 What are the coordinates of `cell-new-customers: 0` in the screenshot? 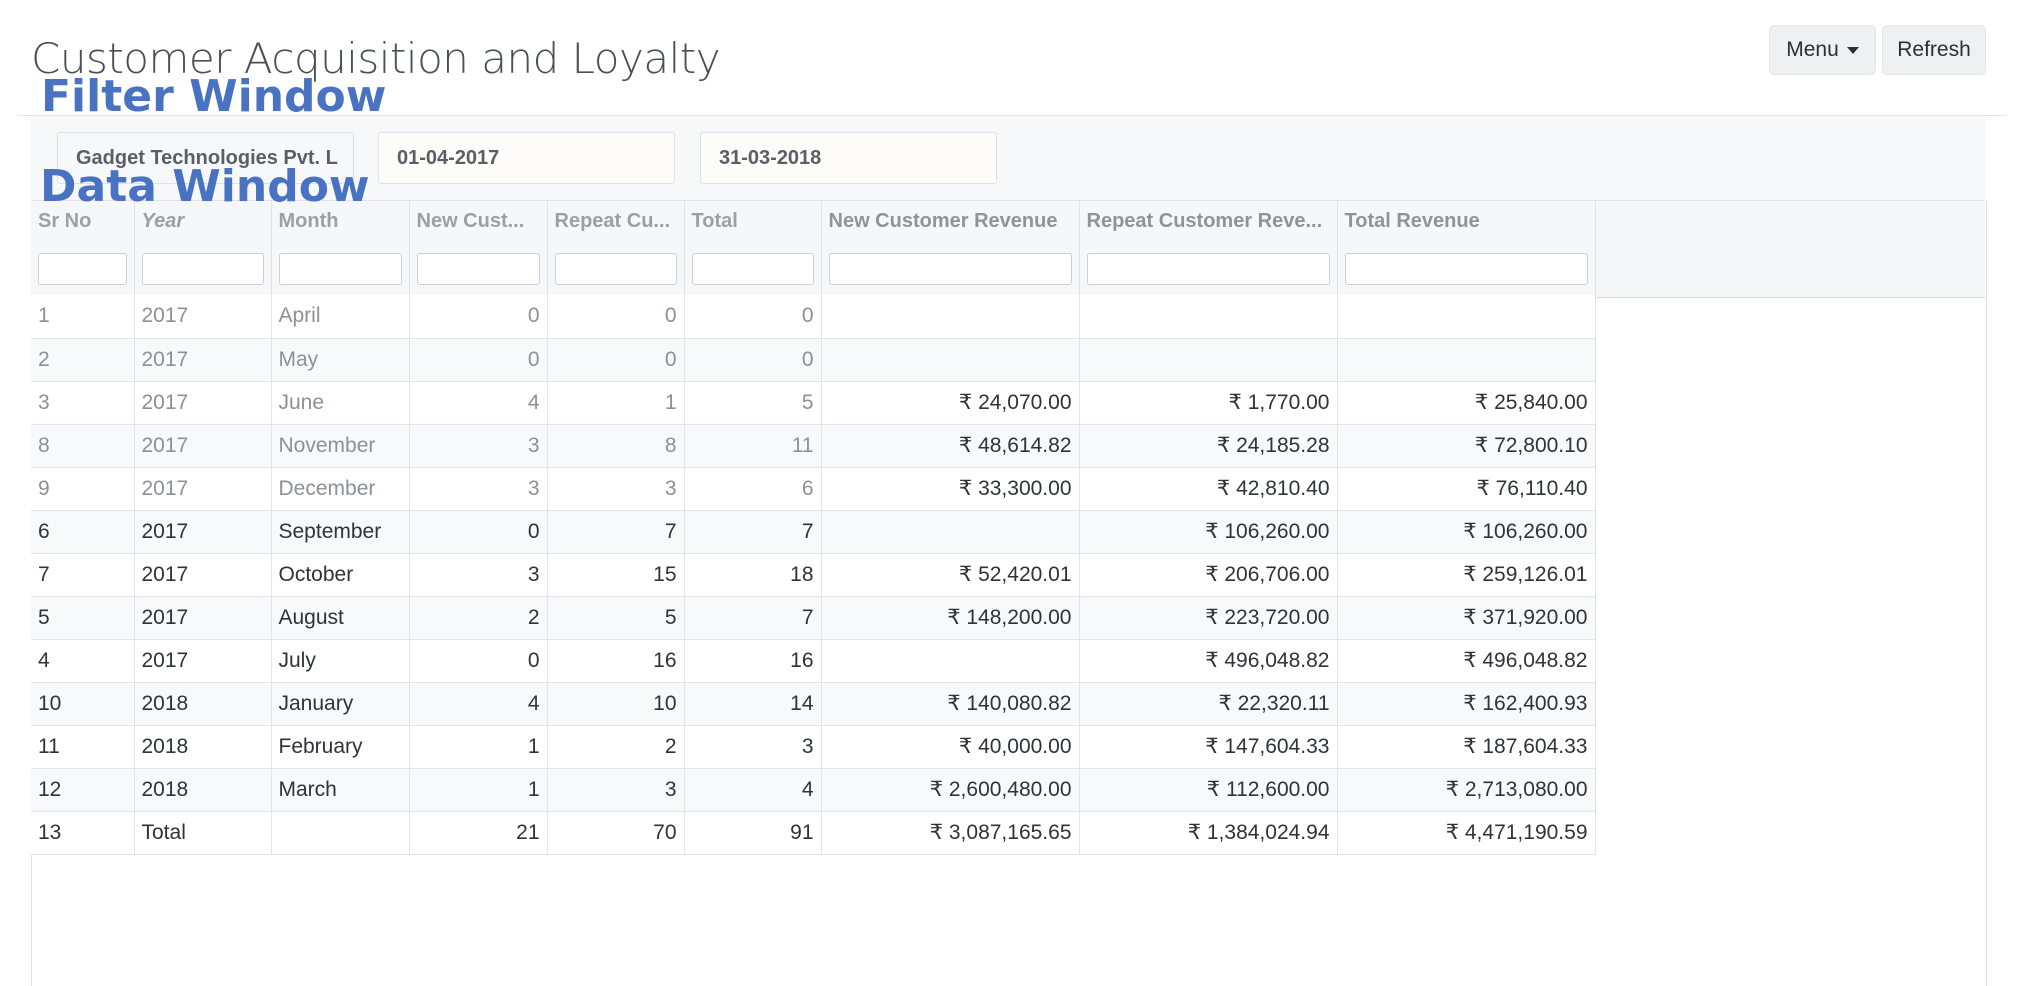 It's located at (478, 360).